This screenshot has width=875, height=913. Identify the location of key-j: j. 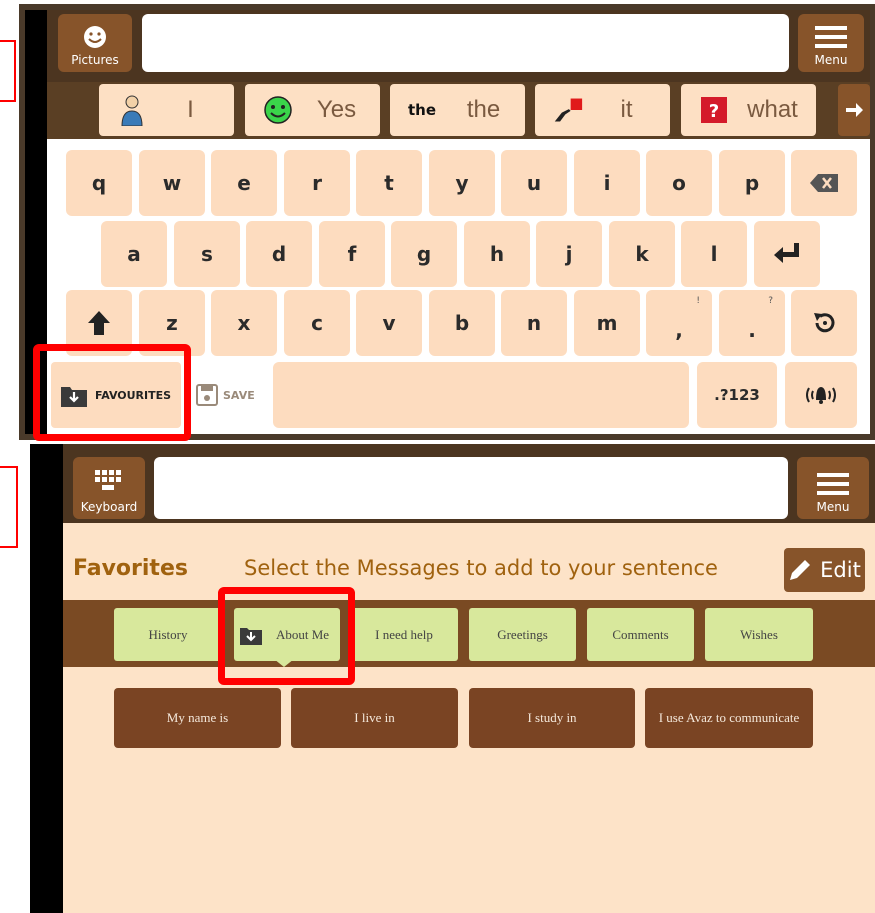
(569, 254).